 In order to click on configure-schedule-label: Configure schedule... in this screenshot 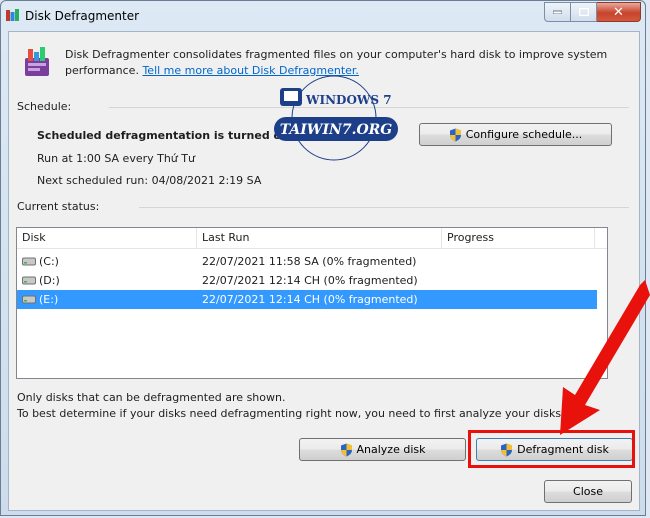, I will do `click(524, 134)`.